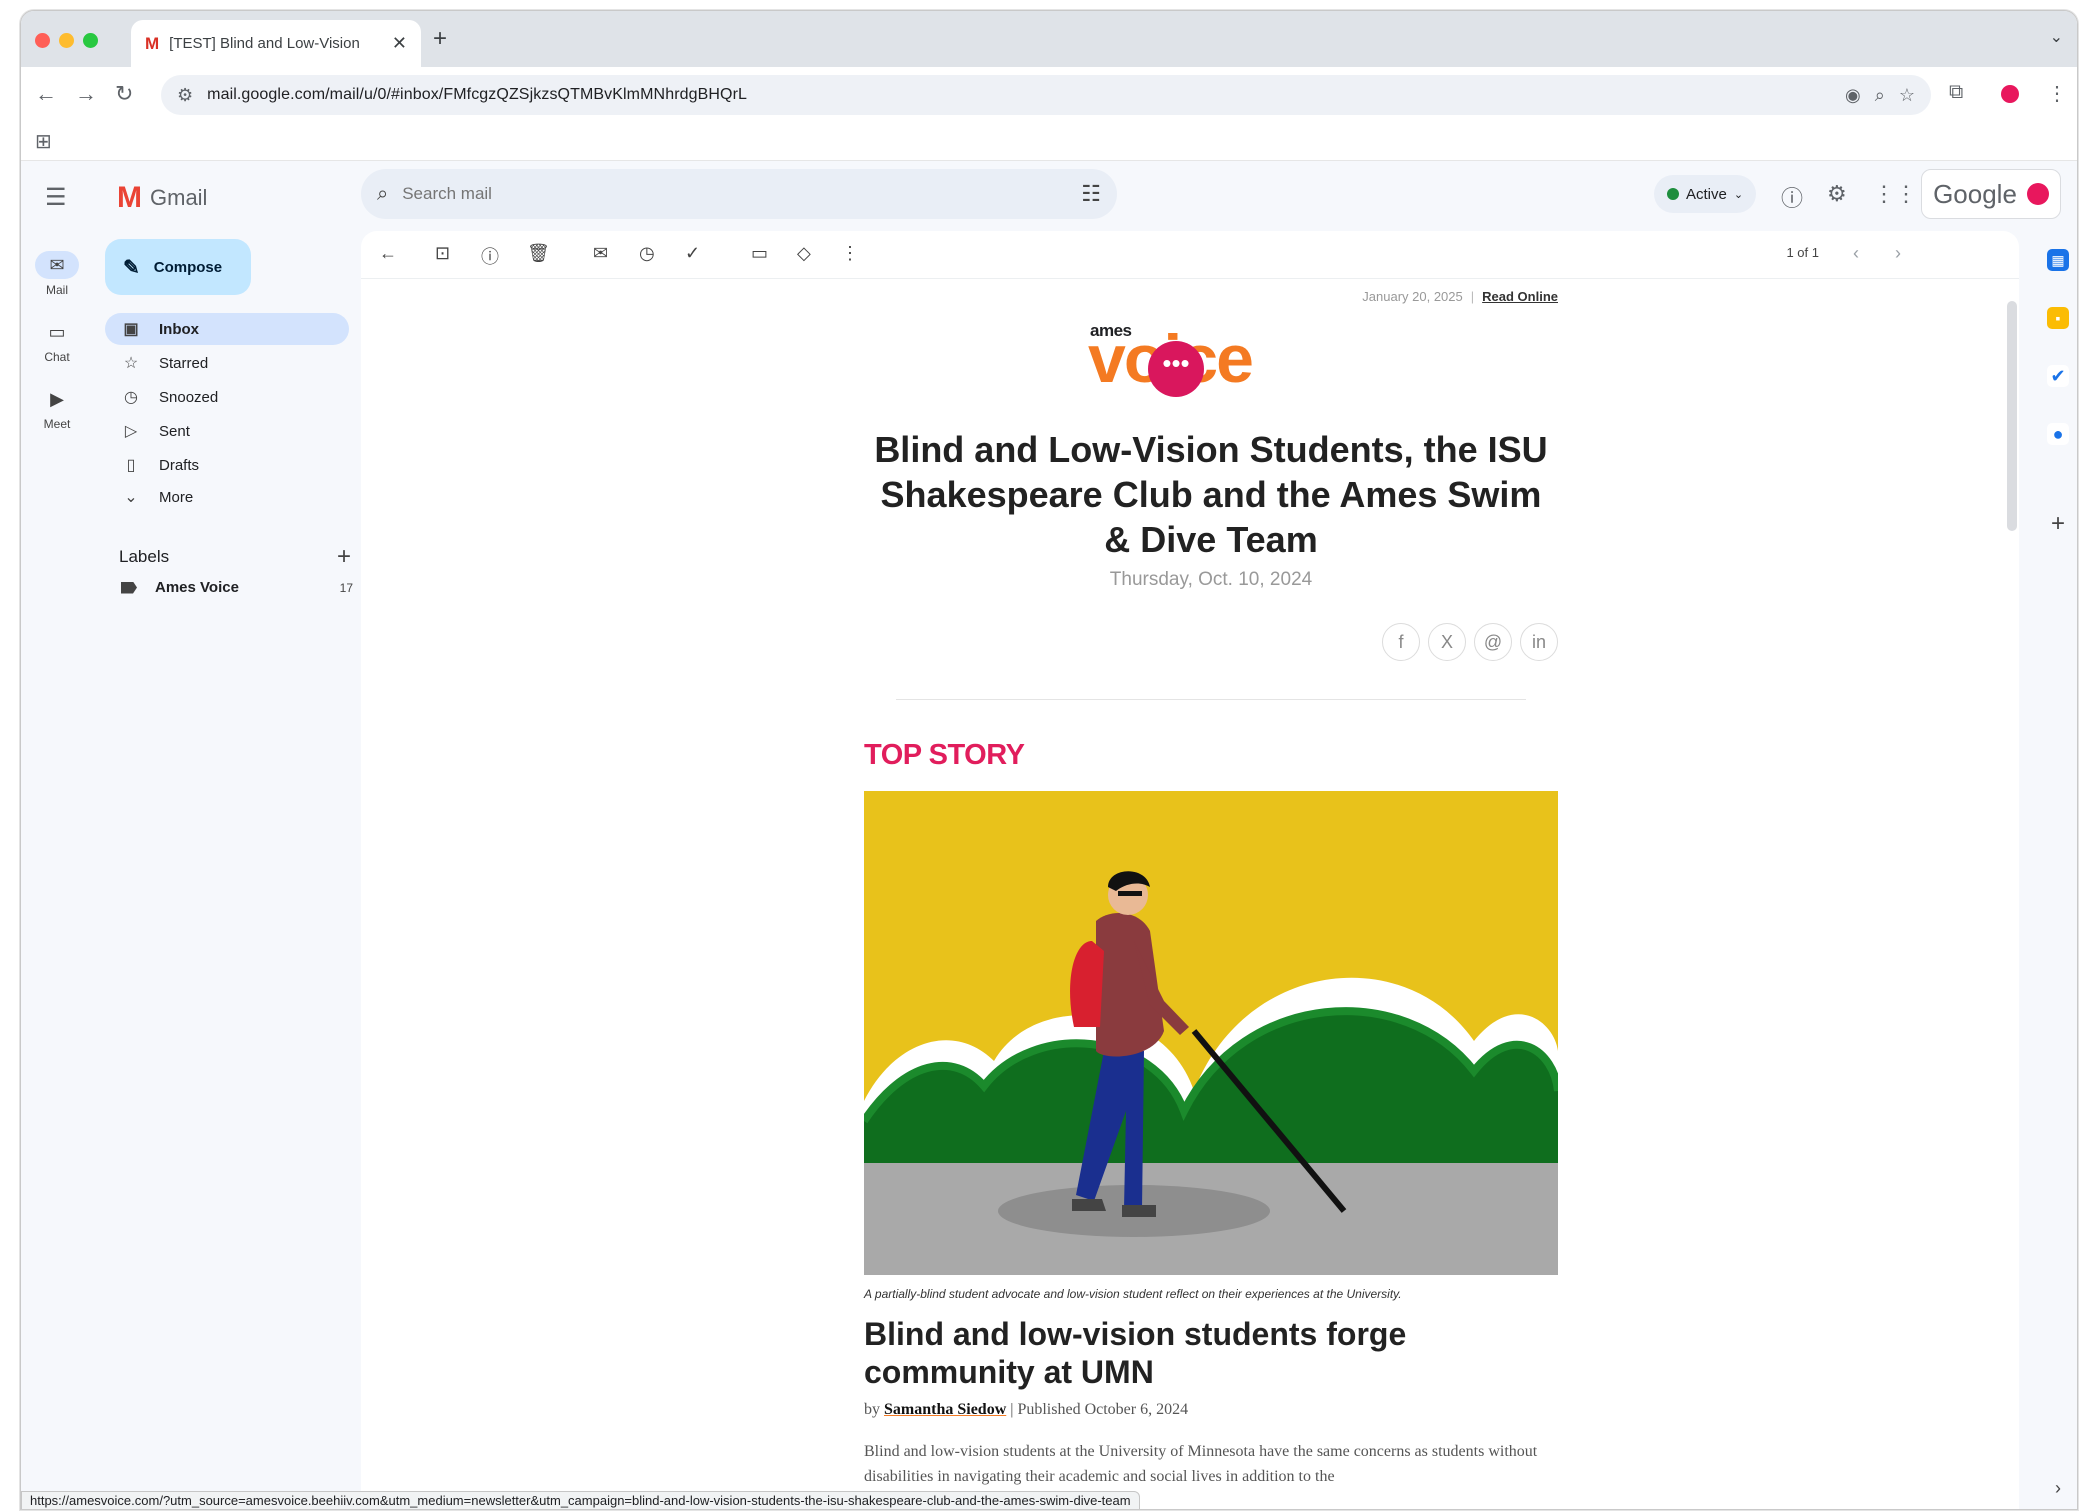  What do you see at coordinates (276, 43) in the screenshot?
I see `browser-tab: M [TEST] Blind and Low-Vision ✕` at bounding box center [276, 43].